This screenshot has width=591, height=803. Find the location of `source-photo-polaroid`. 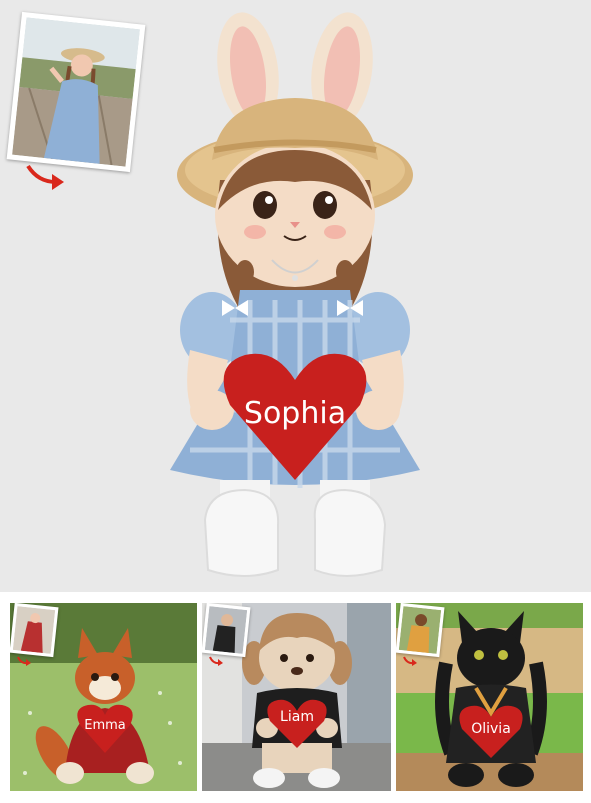

source-photo-polaroid is located at coordinates (76, 92).